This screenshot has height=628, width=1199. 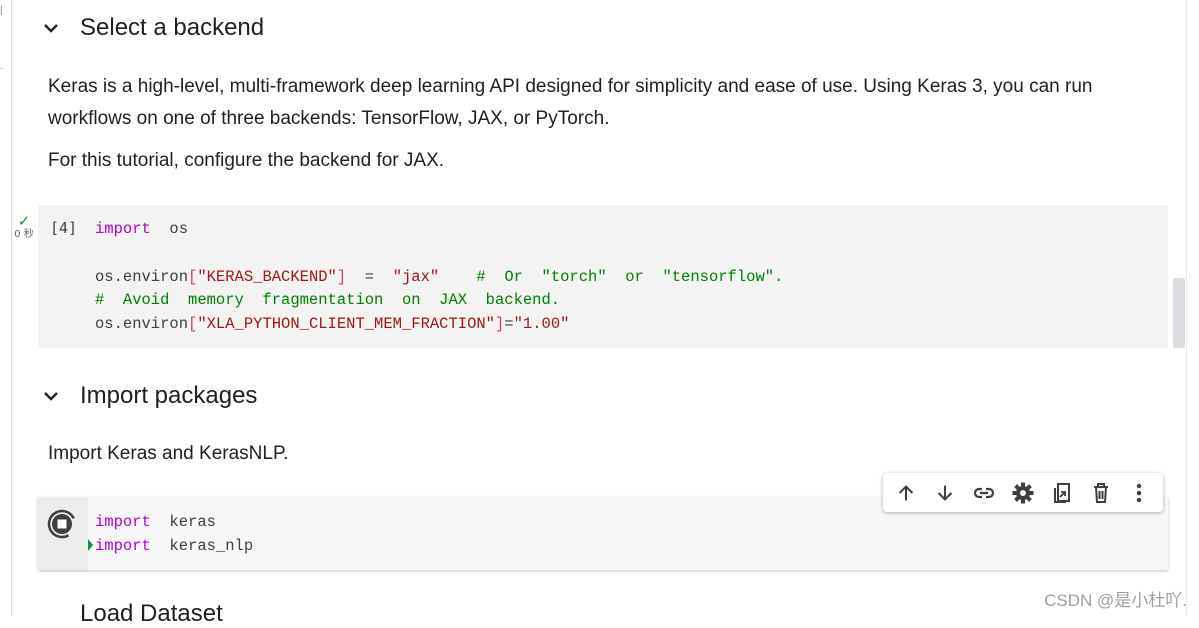 I want to click on move-up-button, so click(x=906, y=493).